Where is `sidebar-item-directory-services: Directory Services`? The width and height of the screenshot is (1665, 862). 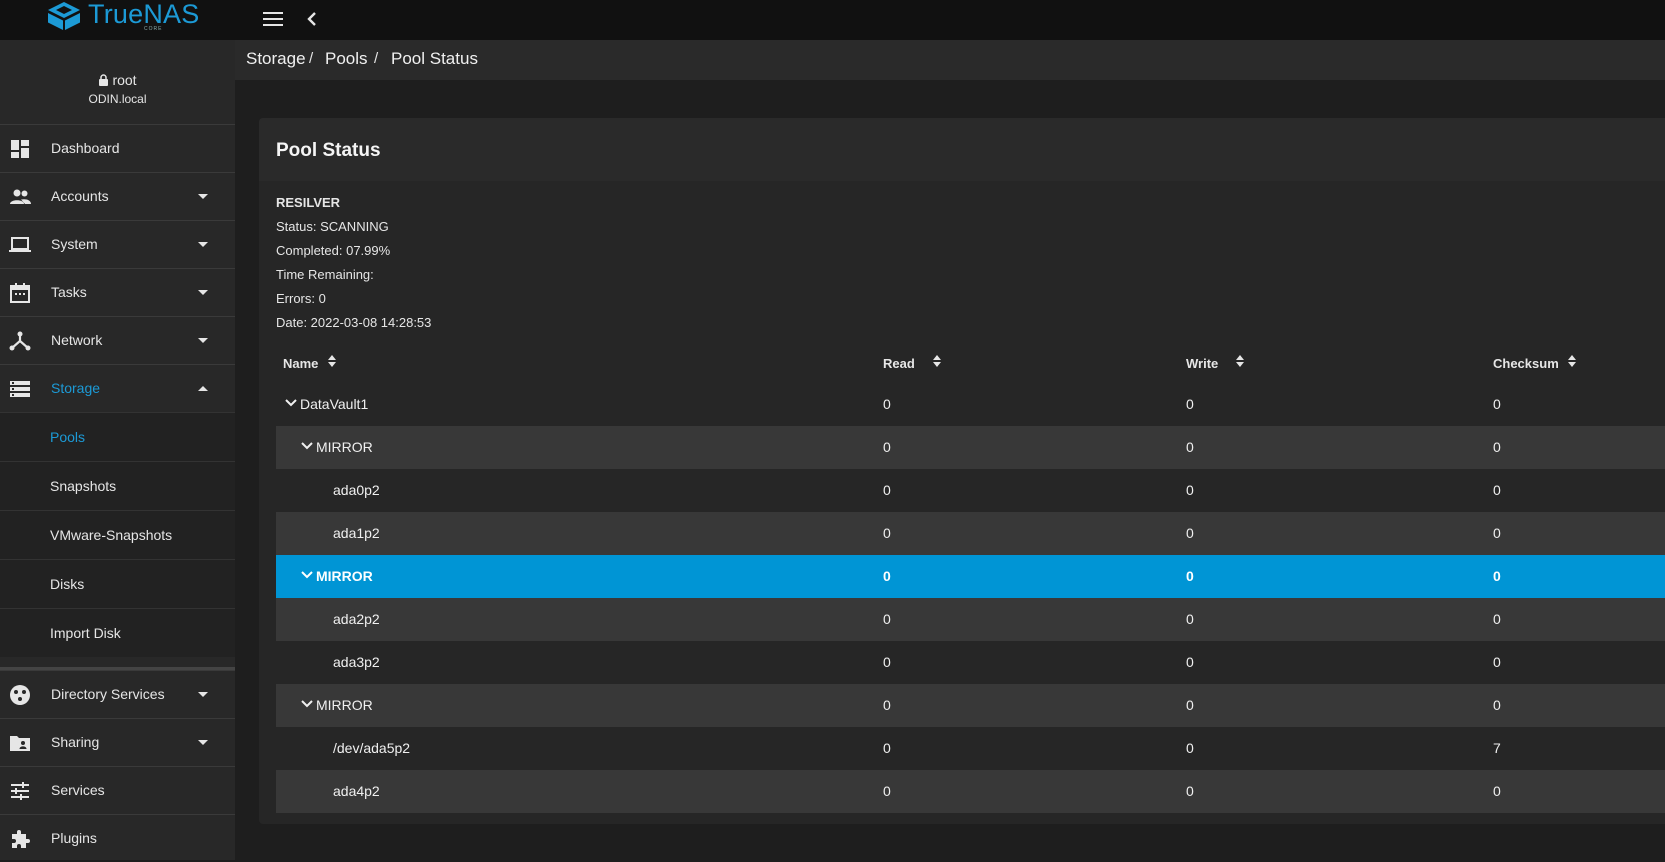
sidebar-item-directory-services: Directory Services is located at coordinates (117, 694).